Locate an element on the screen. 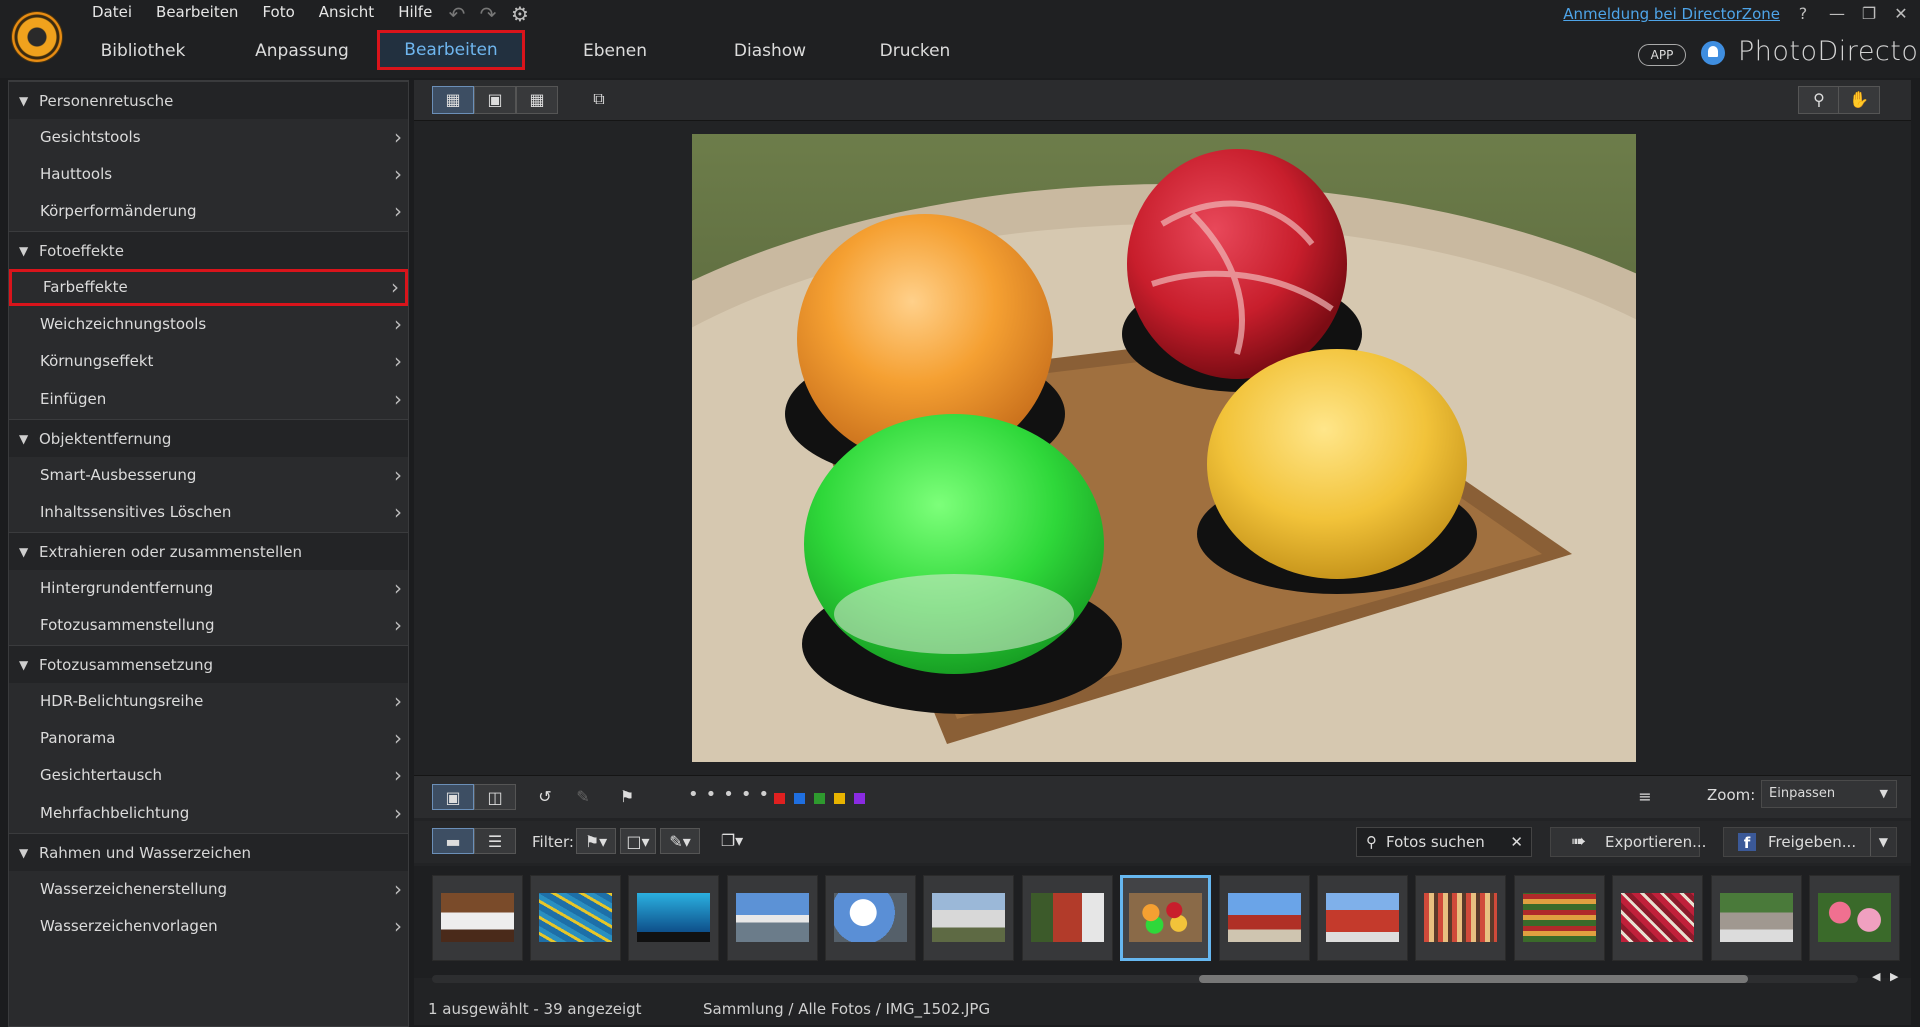 The image size is (1920, 1027). hand-tool-icon: ✋ is located at coordinates (1859, 100).